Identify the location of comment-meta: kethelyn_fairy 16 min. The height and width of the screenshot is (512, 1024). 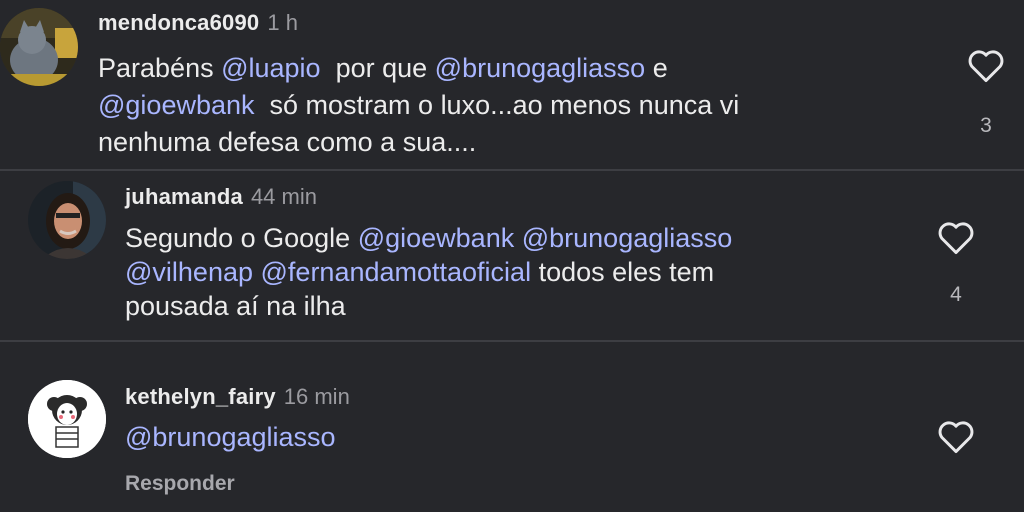
(237, 397).